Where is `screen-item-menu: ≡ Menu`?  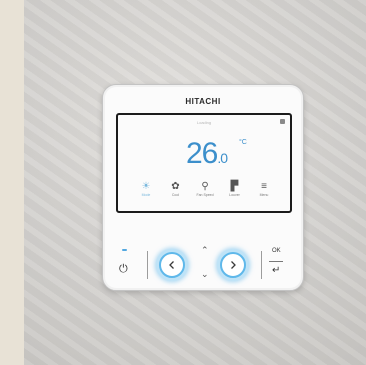
screen-item-menu: ≡ Menu is located at coordinates (264, 193).